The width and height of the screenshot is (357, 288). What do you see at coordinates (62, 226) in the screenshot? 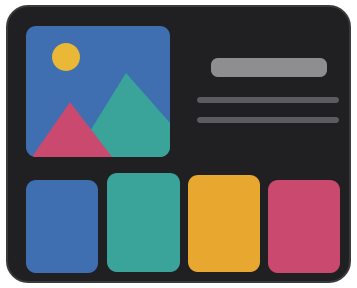
I see `card-blue` at bounding box center [62, 226].